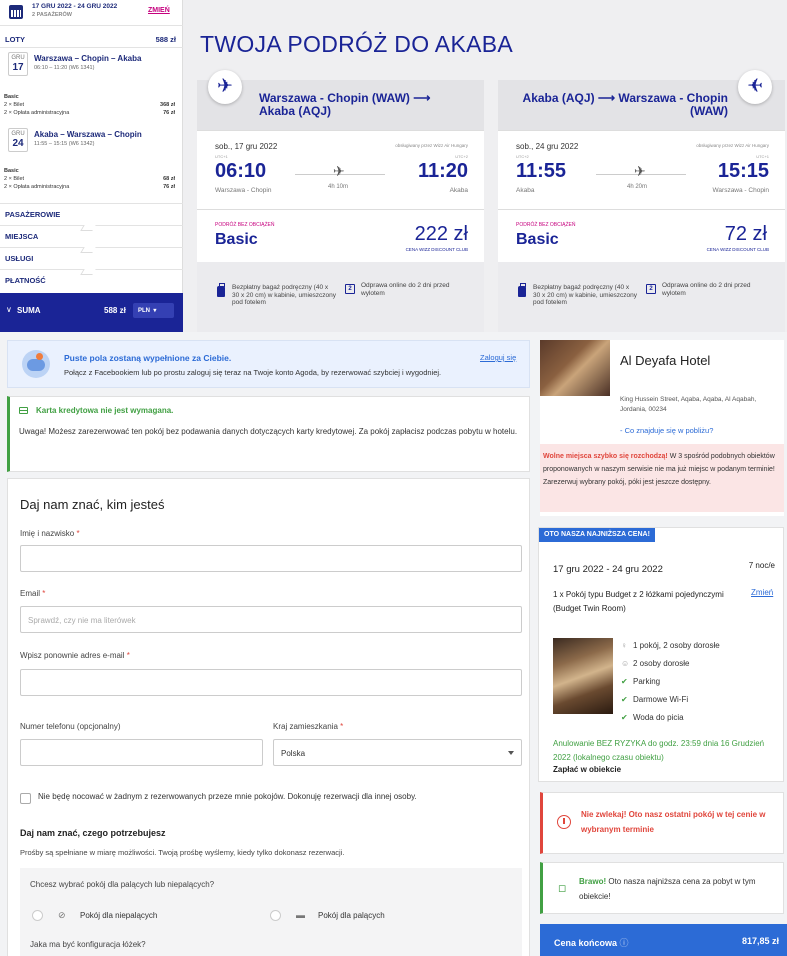 Image resolution: width=787 pixels, height=956 pixels. I want to click on credit-card-icon, so click(23, 410).